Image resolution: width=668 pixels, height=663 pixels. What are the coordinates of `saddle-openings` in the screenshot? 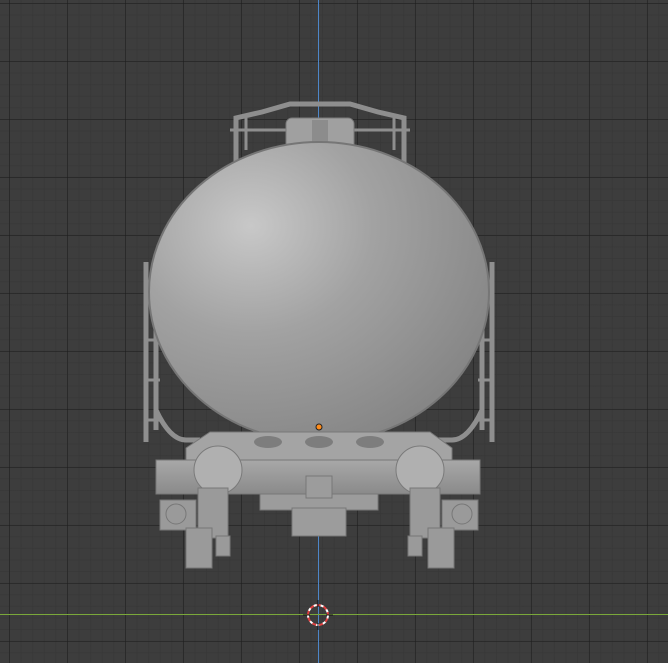 It's located at (319, 442).